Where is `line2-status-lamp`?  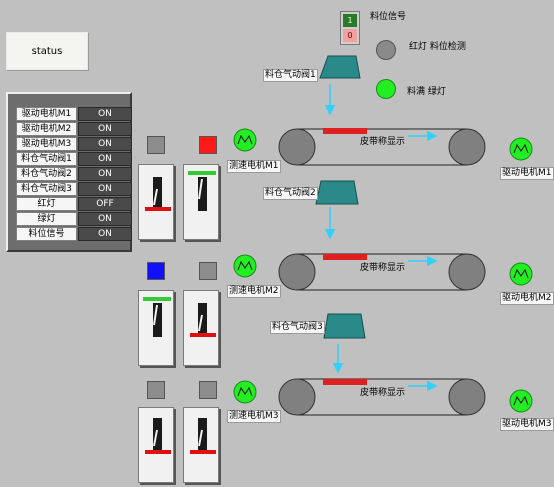 line2-status-lamp is located at coordinates (156, 271).